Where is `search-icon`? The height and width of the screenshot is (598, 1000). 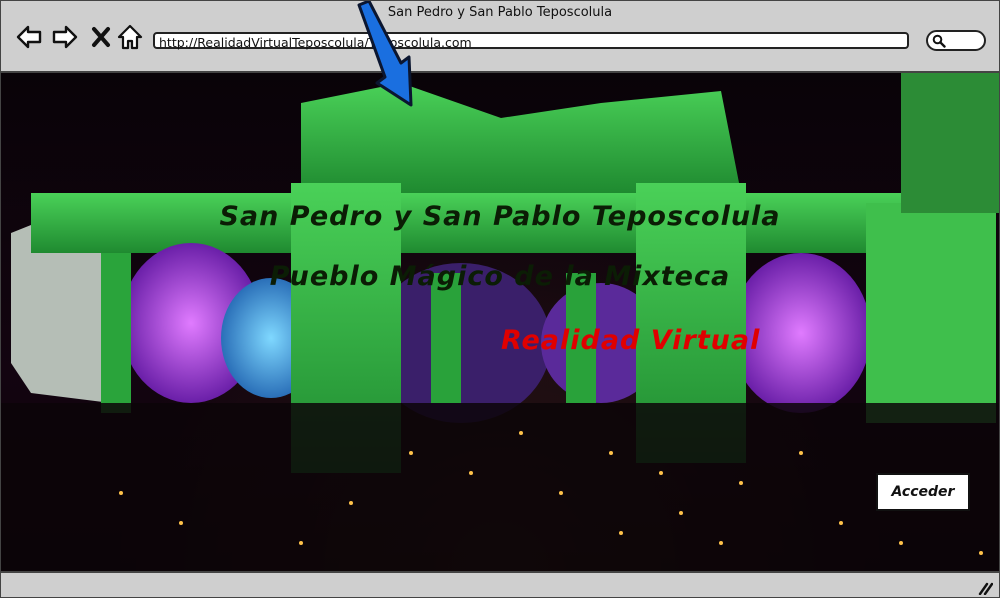 search-icon is located at coordinates (939, 41).